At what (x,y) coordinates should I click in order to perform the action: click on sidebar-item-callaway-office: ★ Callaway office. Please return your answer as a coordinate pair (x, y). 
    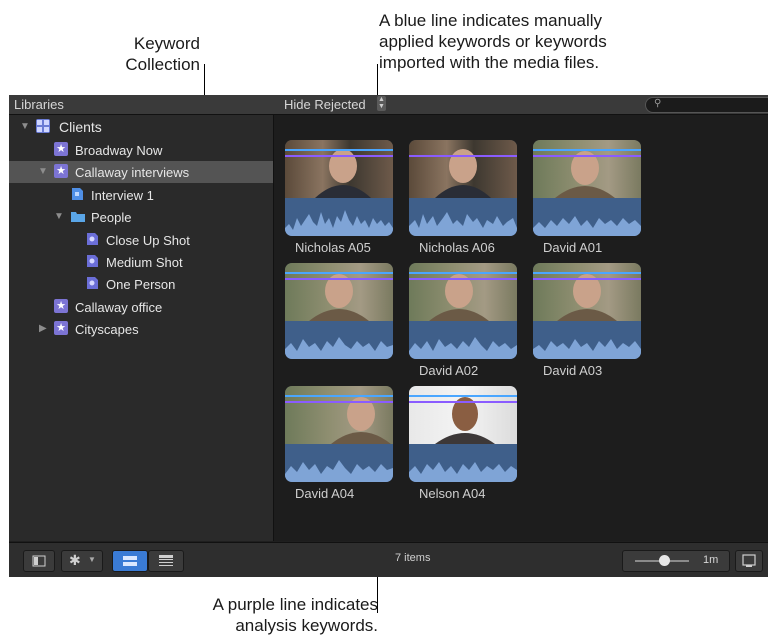
    Looking at the image, I should click on (141, 307).